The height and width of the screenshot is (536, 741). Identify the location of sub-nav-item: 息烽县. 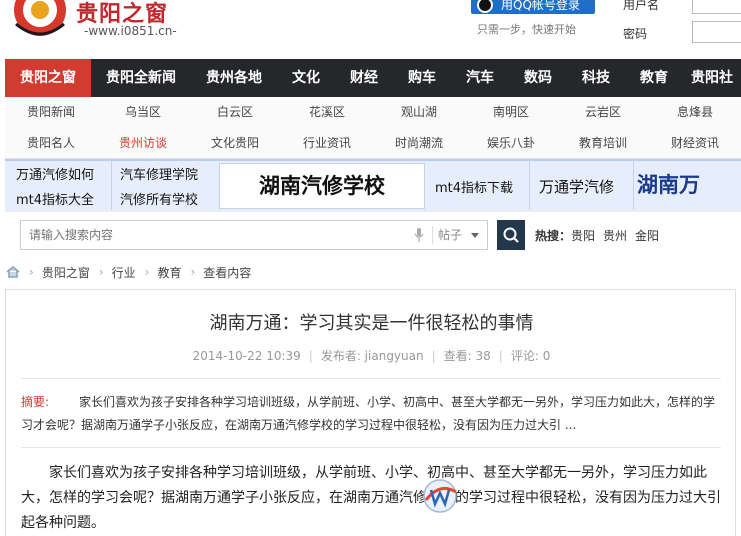
(695, 112).